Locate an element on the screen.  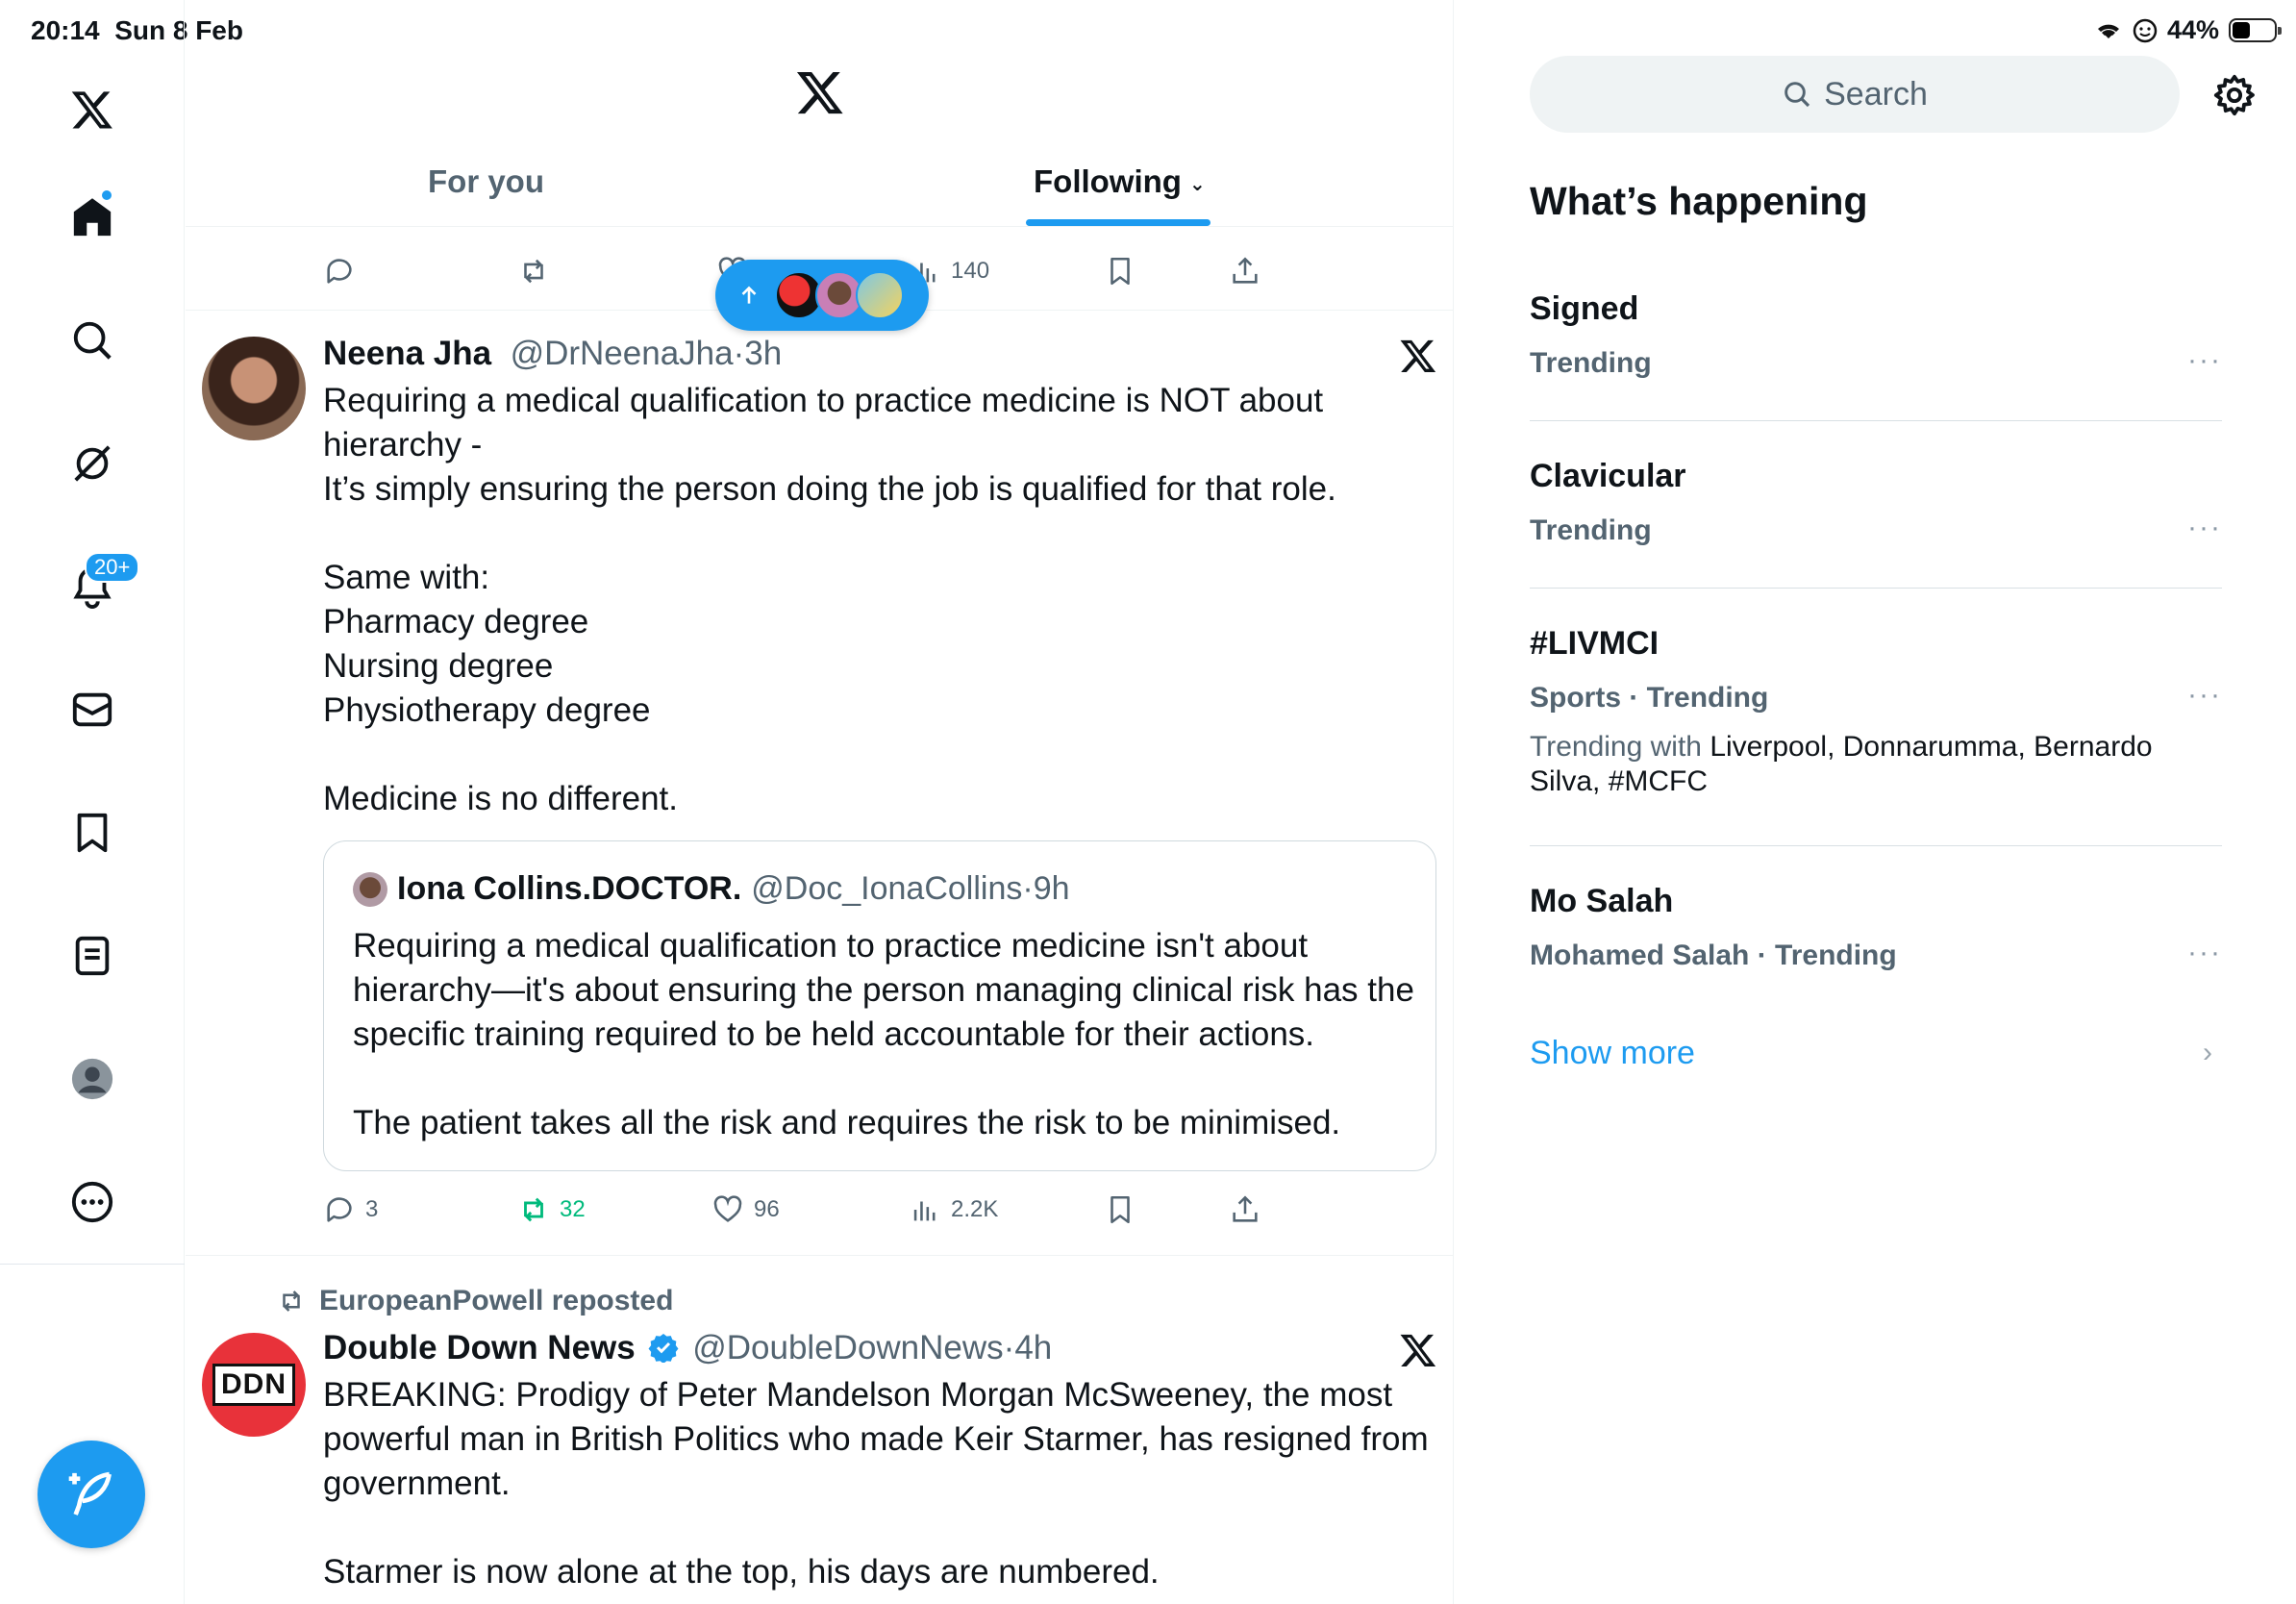
home-icon is located at coordinates (92, 217).